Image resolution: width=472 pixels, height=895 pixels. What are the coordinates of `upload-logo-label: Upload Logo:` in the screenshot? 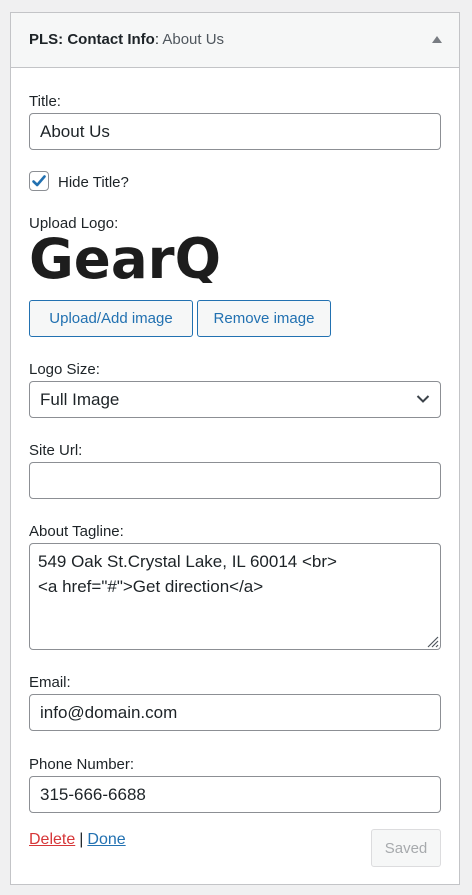 It's located at (74, 223).